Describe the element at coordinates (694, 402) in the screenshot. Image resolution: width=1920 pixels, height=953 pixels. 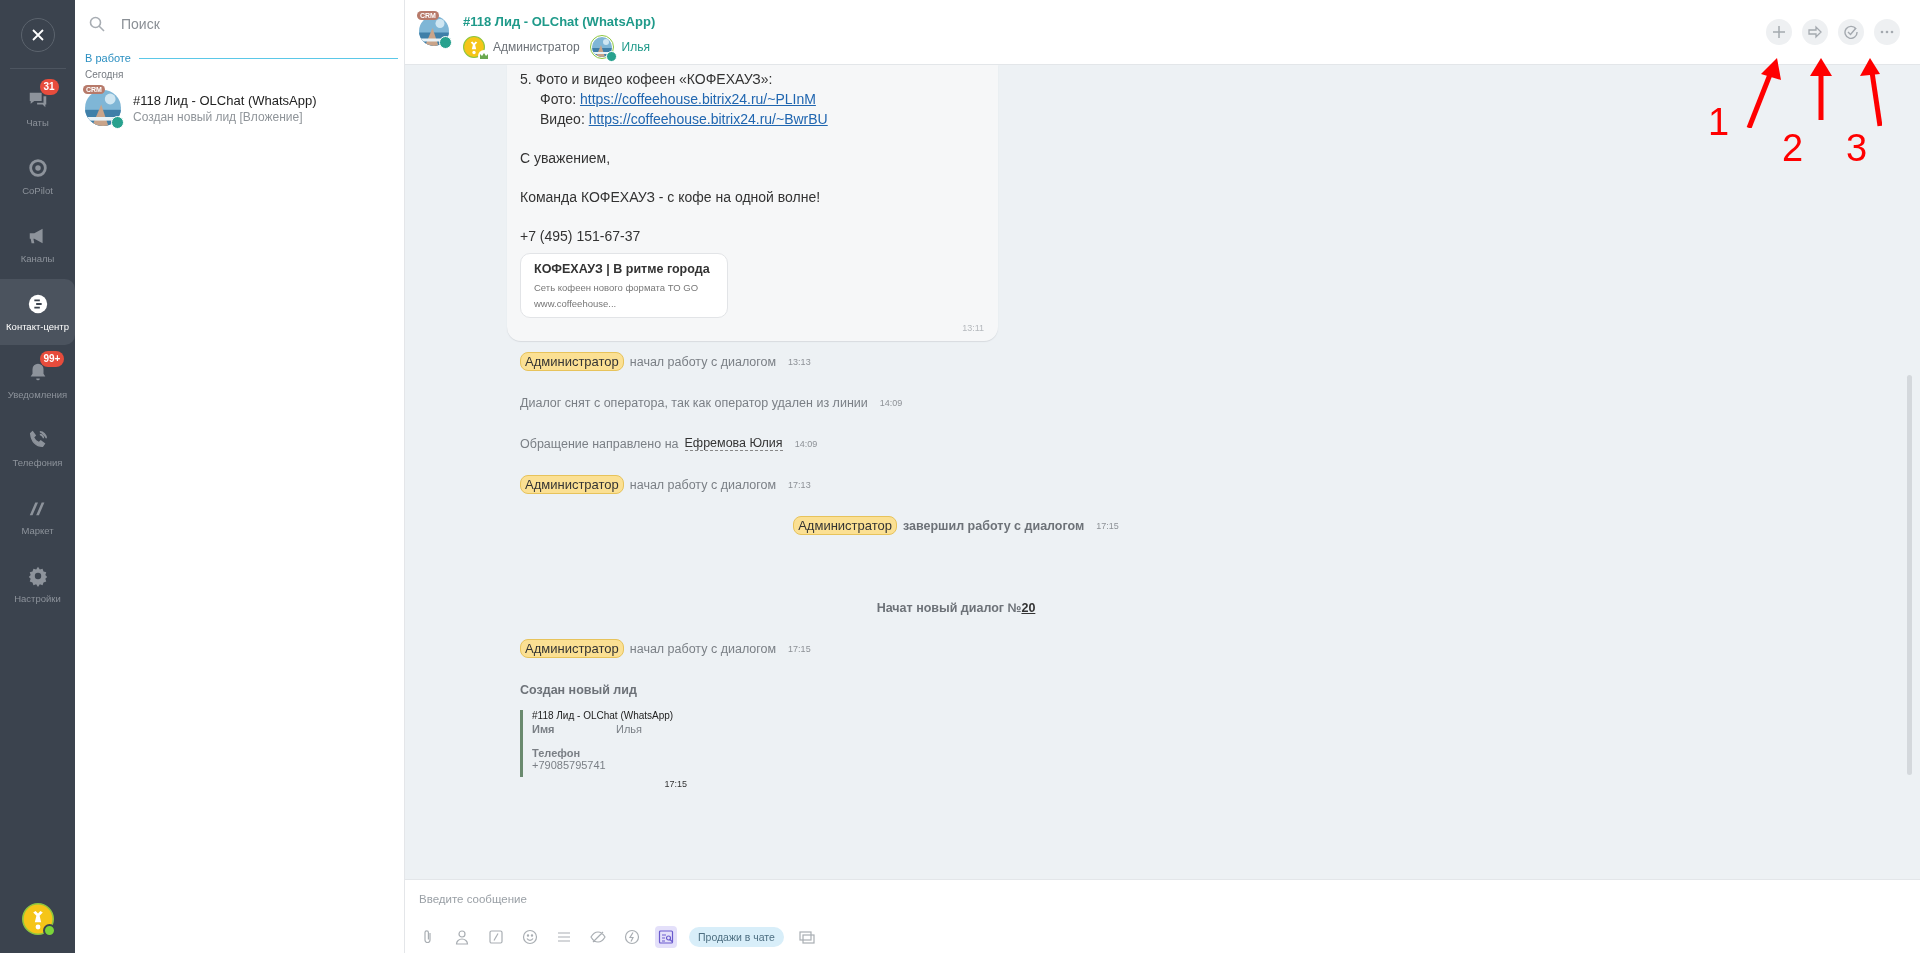
I see `event-text: Диалог снят с оператора, так как оператор удален из линии` at that location.